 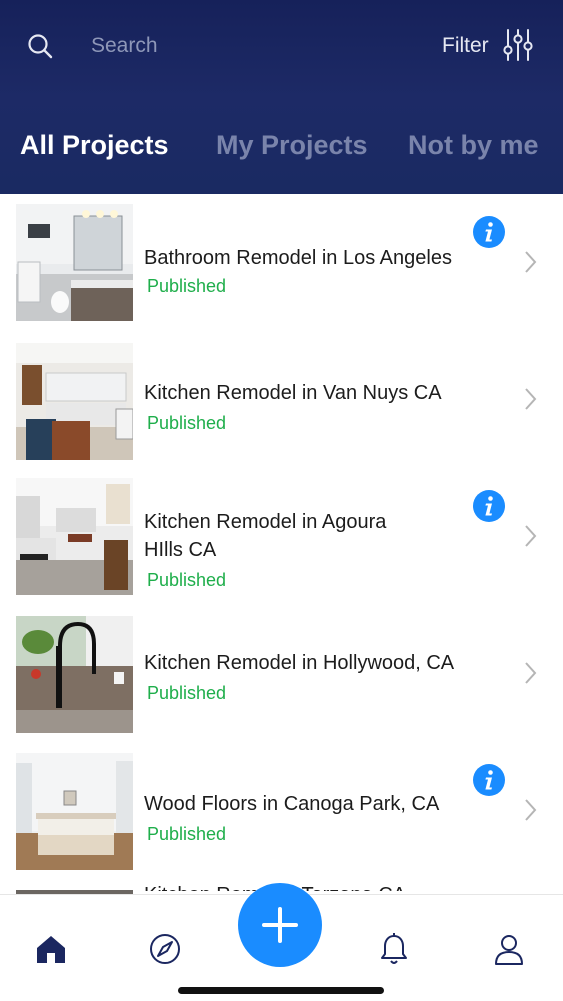 What do you see at coordinates (281, 990) in the screenshot?
I see `home-indicator` at bounding box center [281, 990].